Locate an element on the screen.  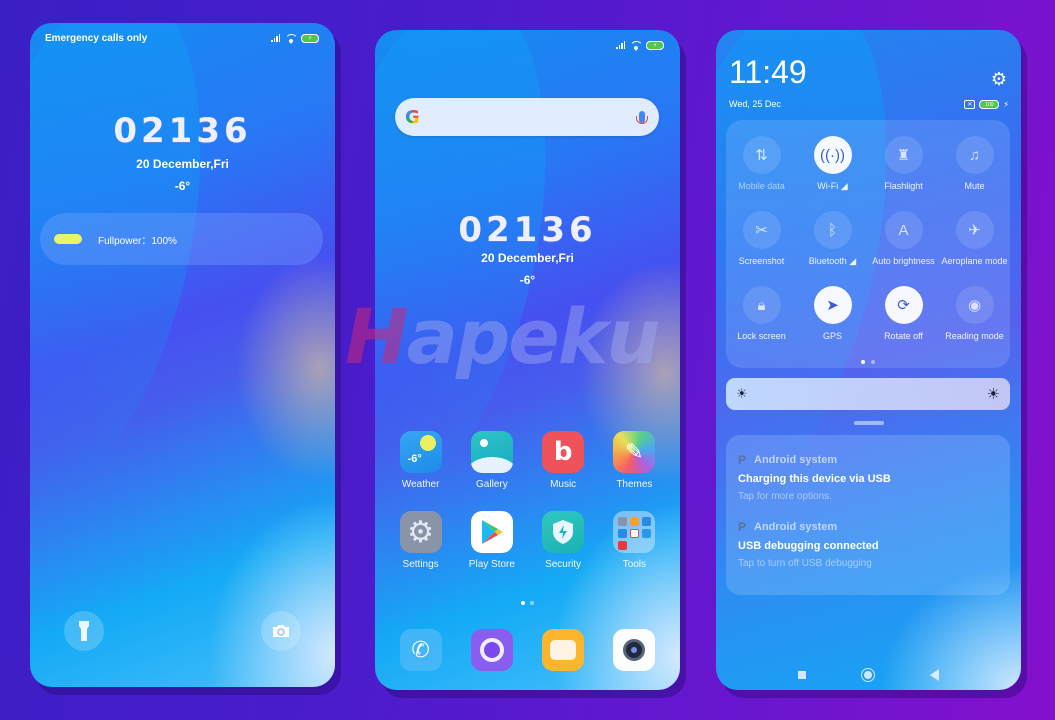
app-security: Security is located at coordinates (563, 540).